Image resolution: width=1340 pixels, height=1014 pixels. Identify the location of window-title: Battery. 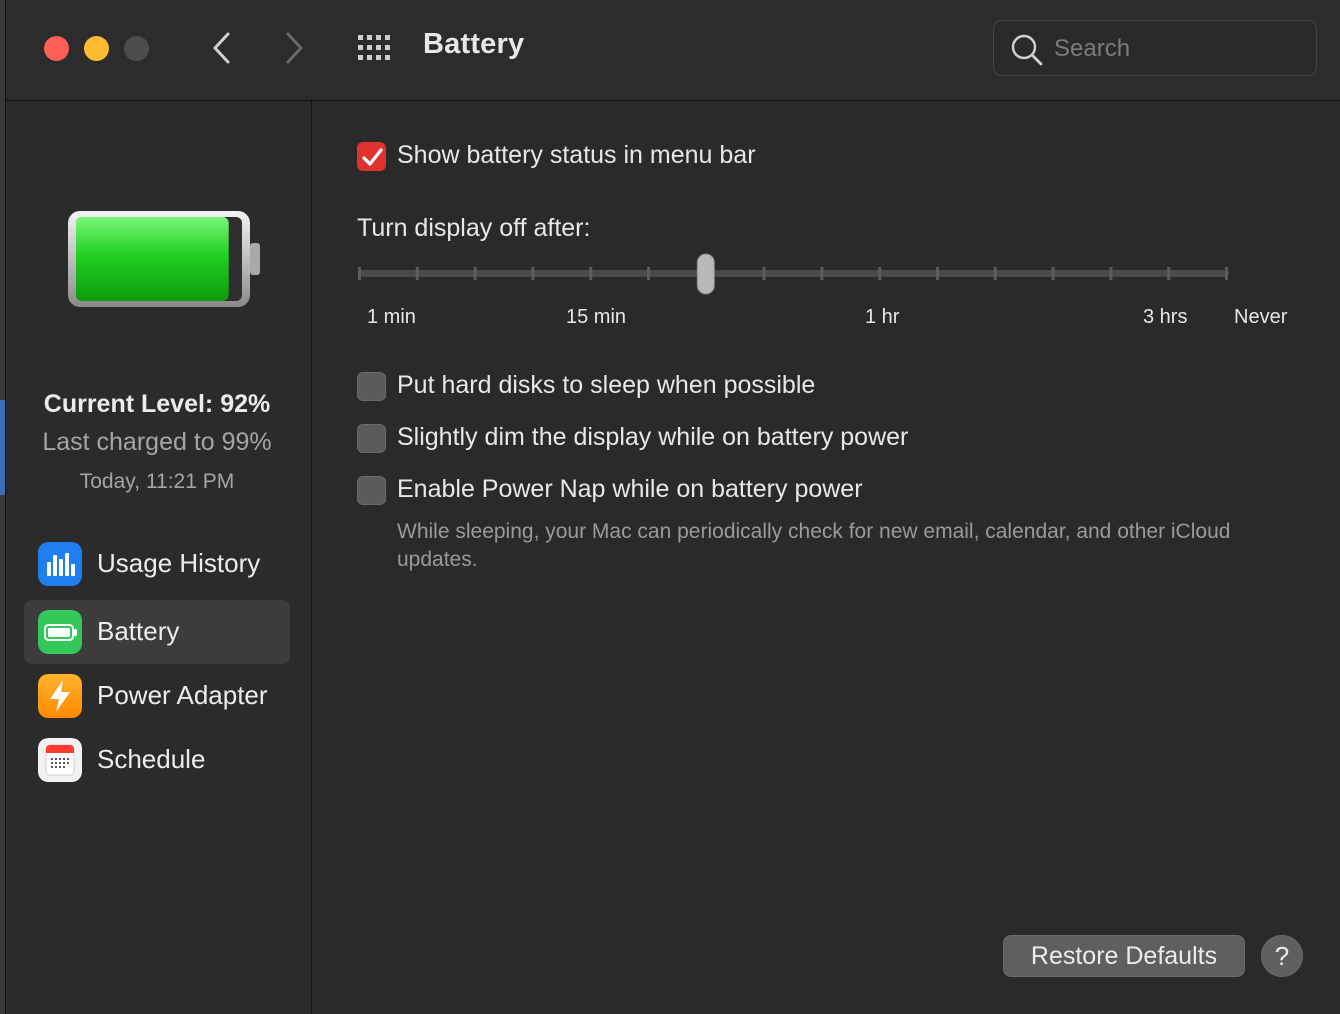
(474, 44).